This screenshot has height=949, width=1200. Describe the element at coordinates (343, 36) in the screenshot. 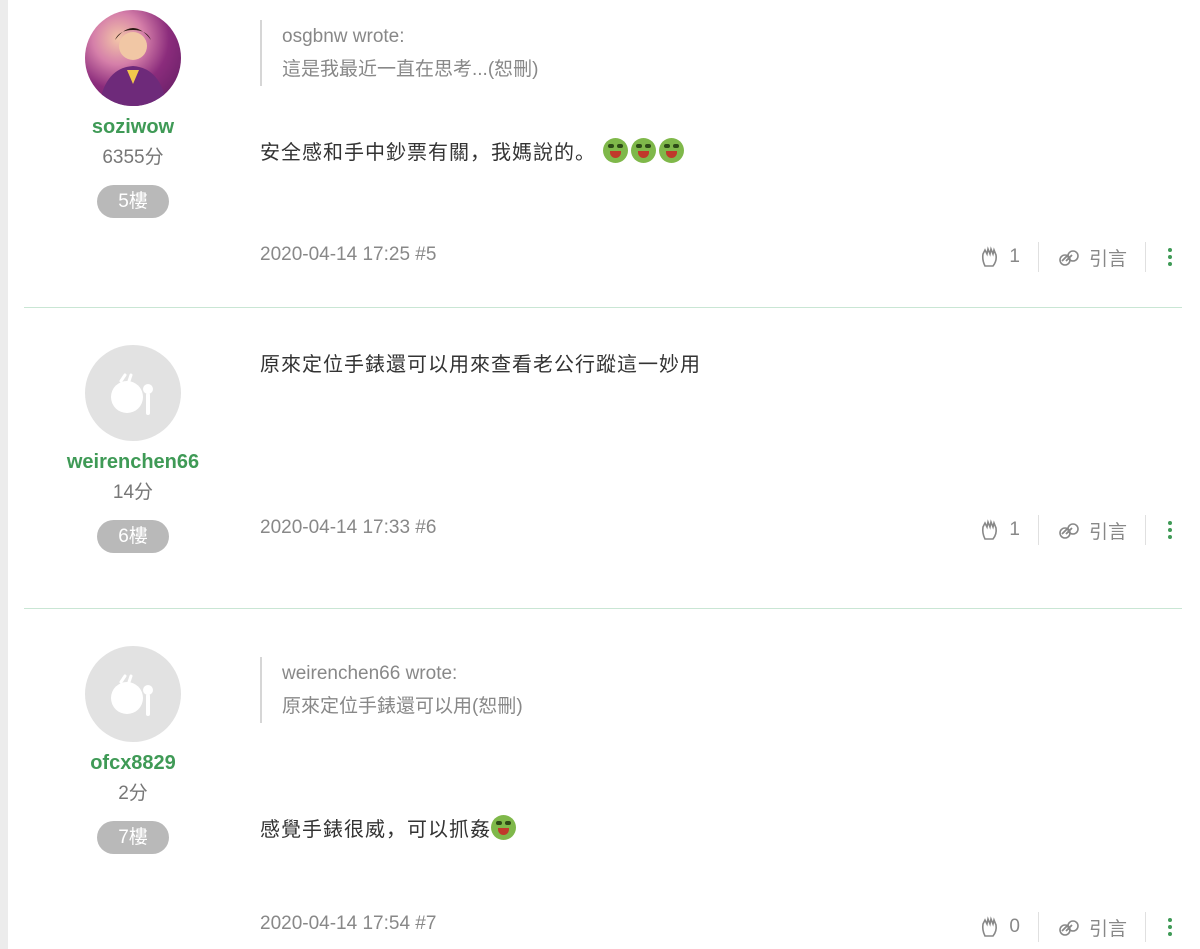

I see `quote-header: osgbnw wrote:` at that location.